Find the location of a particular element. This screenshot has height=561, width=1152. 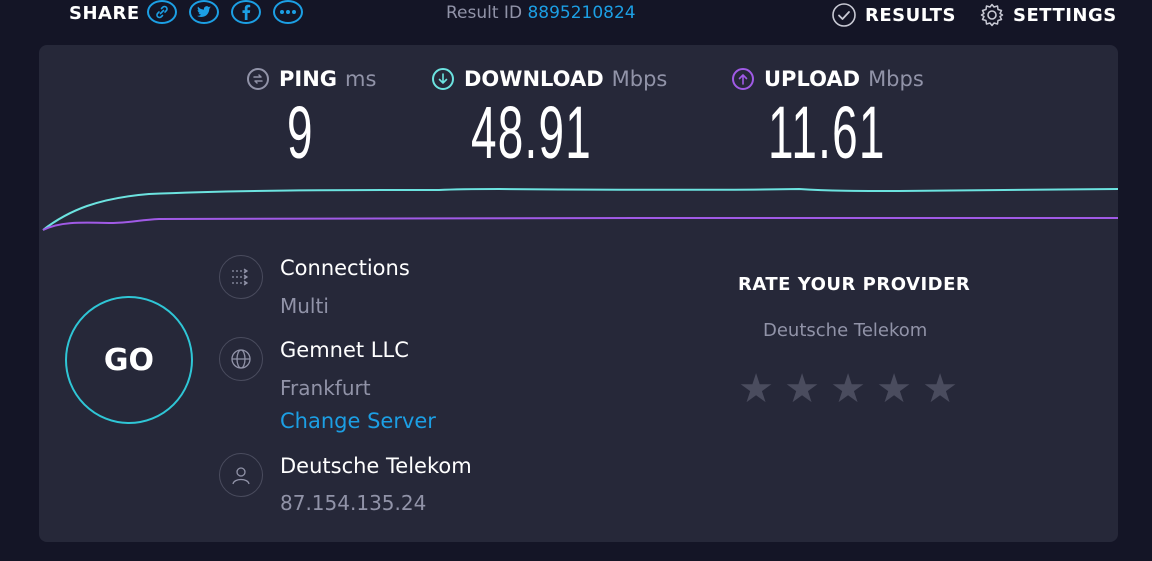

upload-header: UPLOAD Mbps is located at coordinates (828, 79).